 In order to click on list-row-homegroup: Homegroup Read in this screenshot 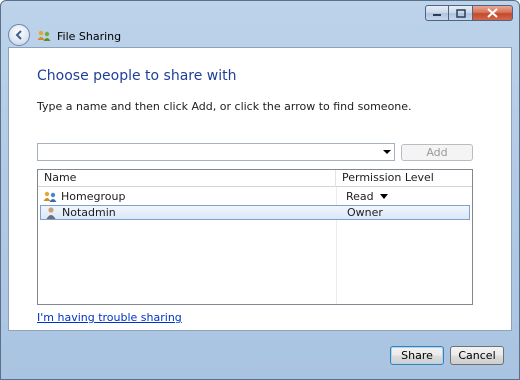, I will do `click(255, 196)`.